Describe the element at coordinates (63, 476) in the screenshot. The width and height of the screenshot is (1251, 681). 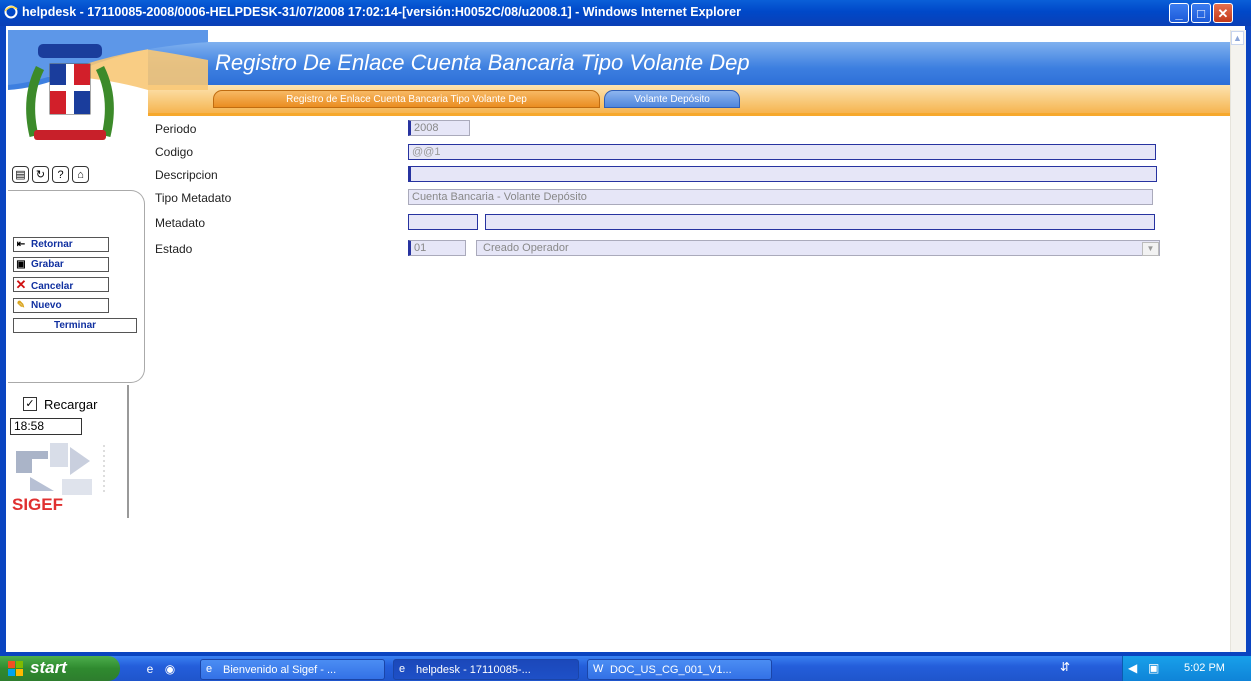
I see `sigef-logo: SIGEF` at that location.